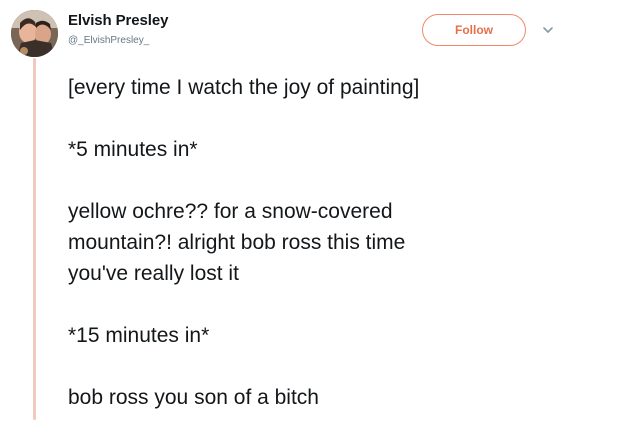 This screenshot has width=640, height=426. I want to click on tweet-text-line: you've really lost it, so click(153, 273).